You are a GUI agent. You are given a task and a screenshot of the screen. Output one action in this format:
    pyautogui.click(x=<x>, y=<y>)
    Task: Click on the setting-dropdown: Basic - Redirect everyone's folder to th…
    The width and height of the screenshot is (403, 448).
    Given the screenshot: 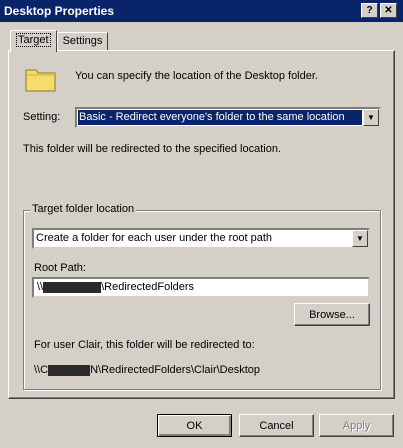 What is the action you would take?
    pyautogui.click(x=228, y=117)
    